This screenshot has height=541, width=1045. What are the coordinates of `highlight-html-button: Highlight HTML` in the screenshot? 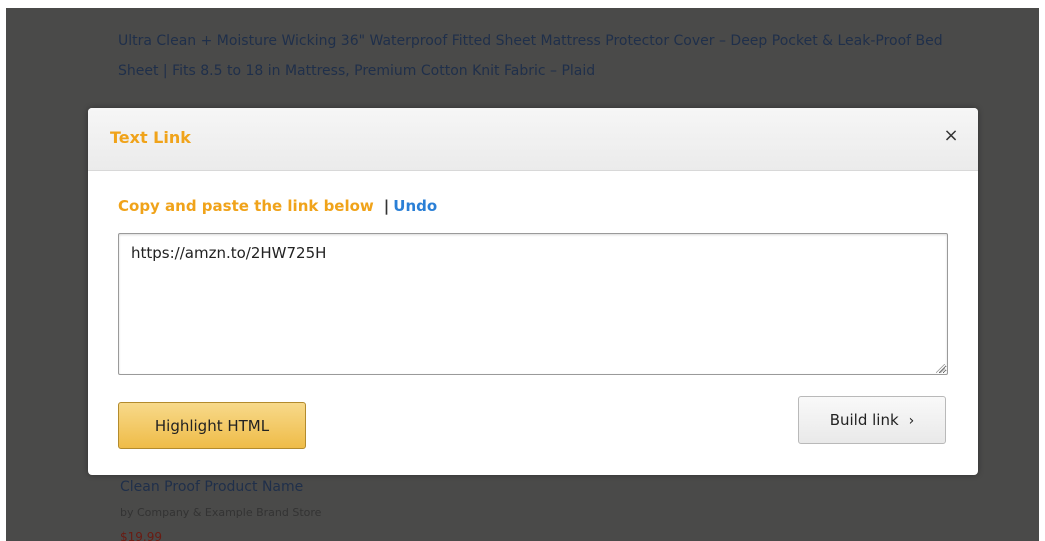 It's located at (212, 425).